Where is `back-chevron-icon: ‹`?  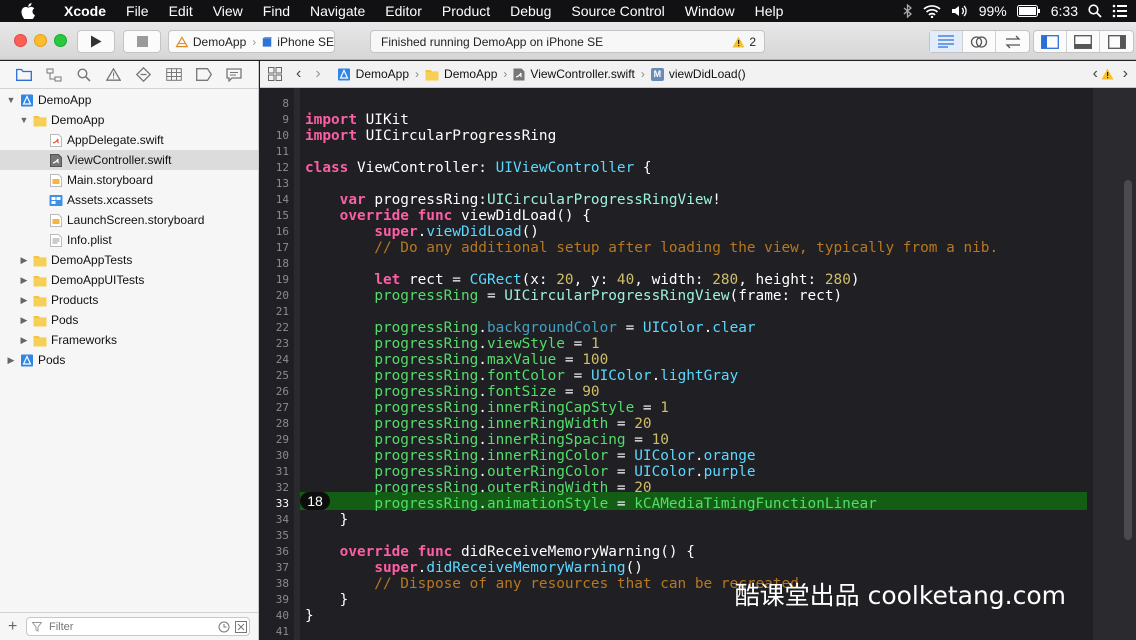
back-chevron-icon: ‹ is located at coordinates (298, 74).